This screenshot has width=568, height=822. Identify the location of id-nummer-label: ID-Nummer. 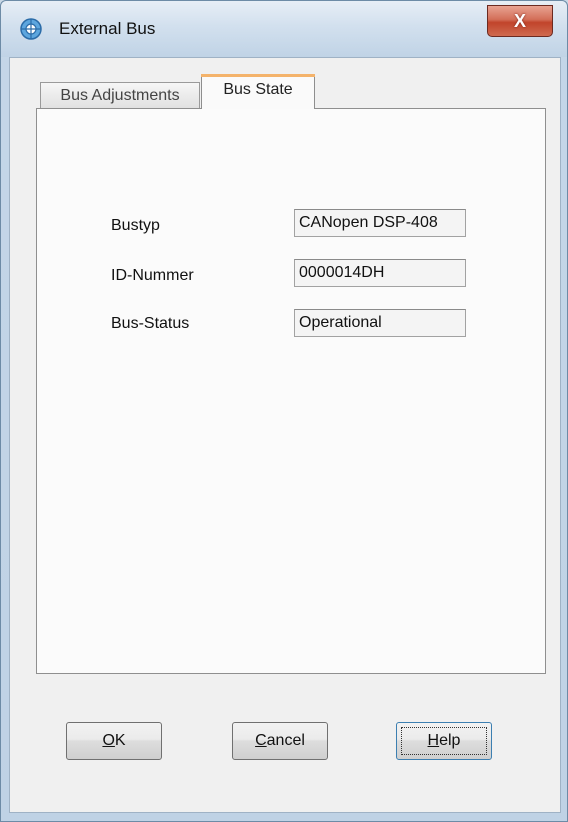
(152, 275).